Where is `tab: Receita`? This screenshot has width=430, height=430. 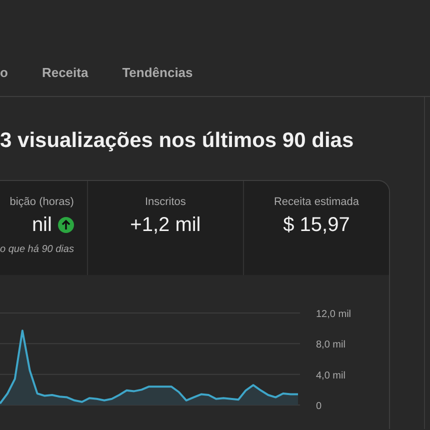 tab: Receita is located at coordinates (65, 74).